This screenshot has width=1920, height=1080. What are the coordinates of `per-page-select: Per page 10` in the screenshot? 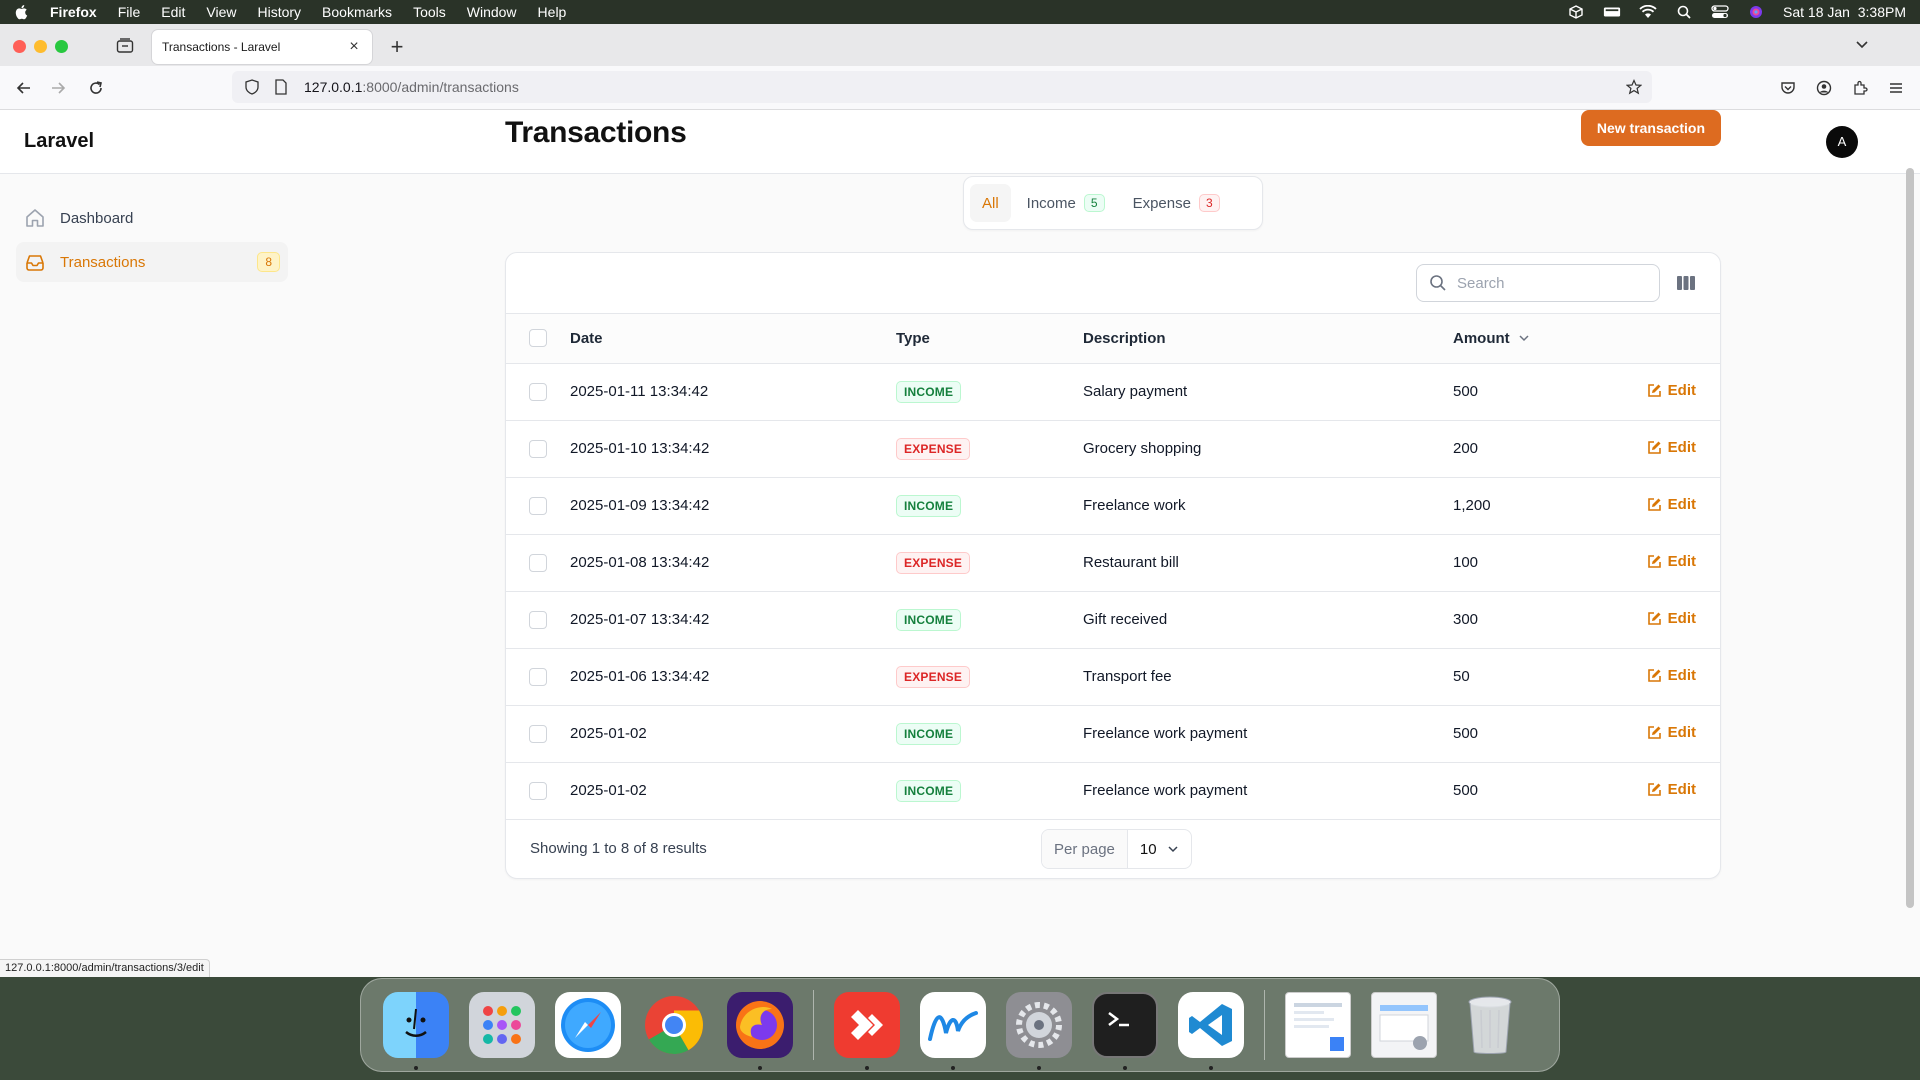 It's located at (1116, 849).